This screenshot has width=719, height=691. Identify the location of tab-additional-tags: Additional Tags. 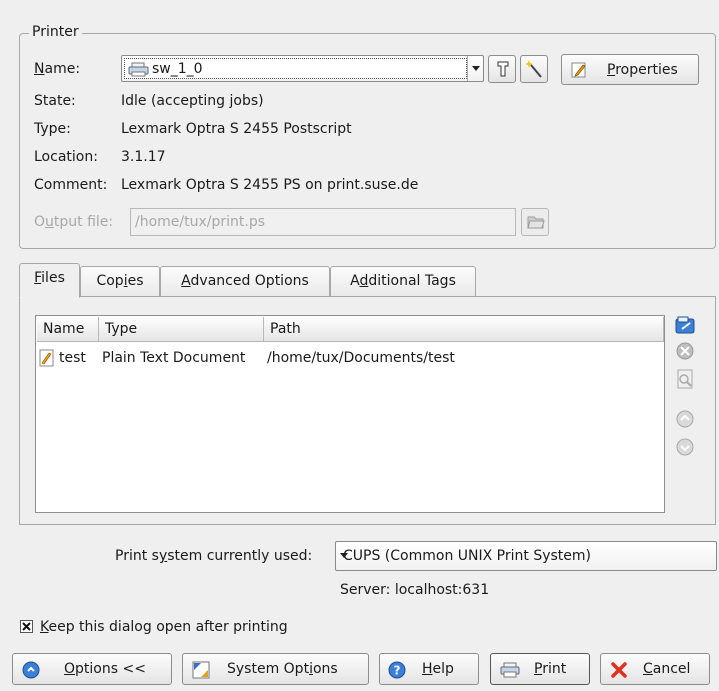
(403, 281).